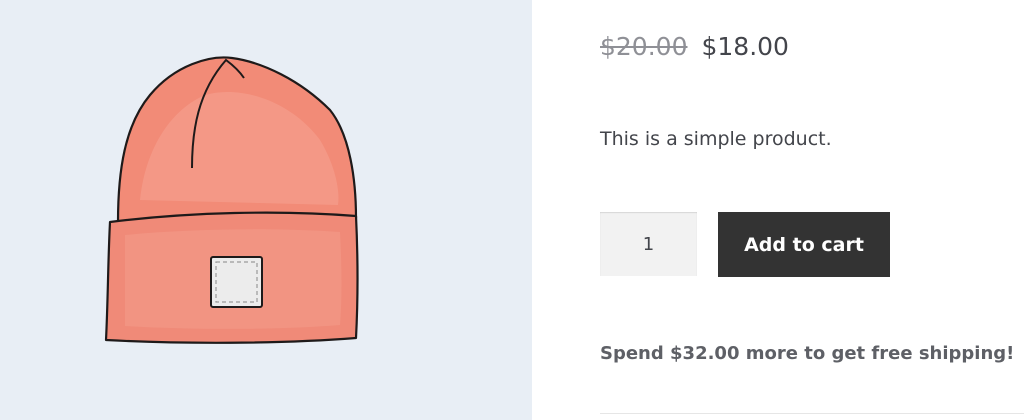 This screenshot has width=1024, height=420. Describe the element at coordinates (812, 413) in the screenshot. I see `divider` at that location.